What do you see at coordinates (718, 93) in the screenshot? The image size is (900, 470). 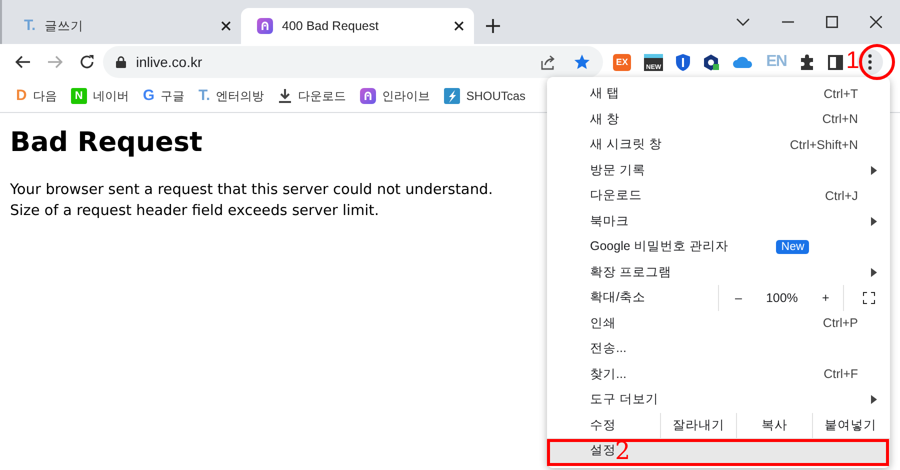 I see `menu-item: 새 탭 Ctrl+T` at bounding box center [718, 93].